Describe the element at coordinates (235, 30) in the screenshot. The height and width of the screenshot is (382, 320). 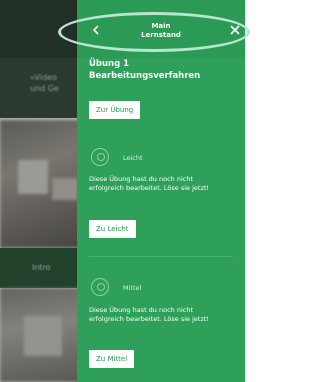
I see `close-icon` at that location.